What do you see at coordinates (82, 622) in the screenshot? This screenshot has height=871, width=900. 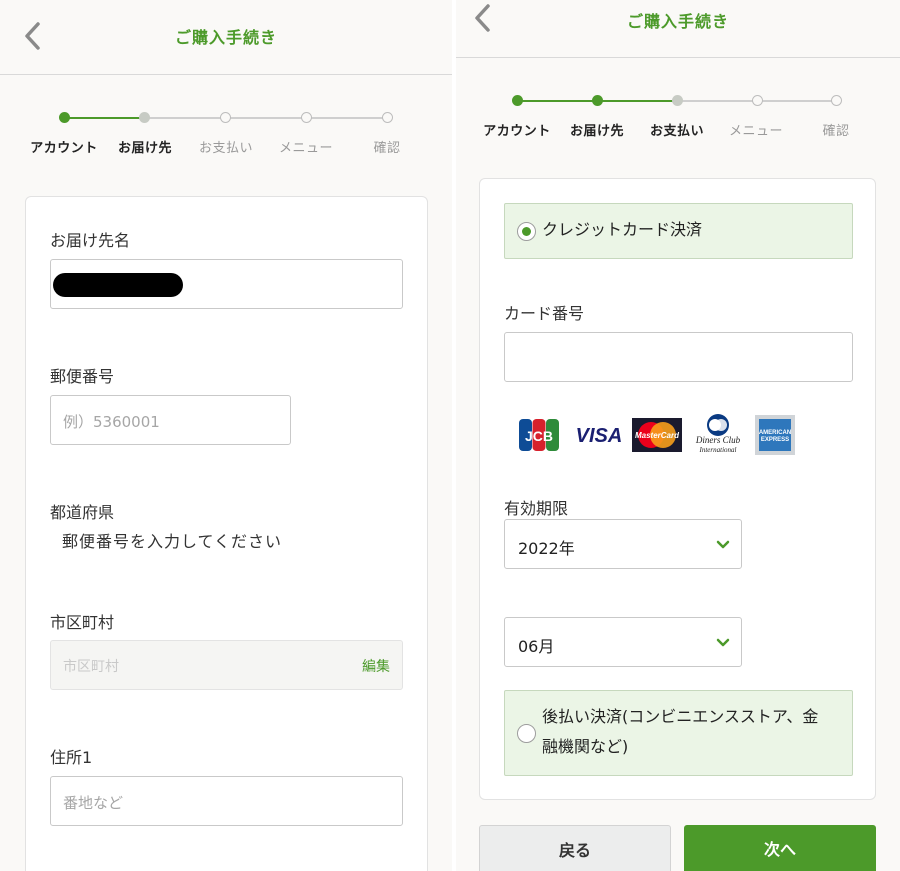 I see `city-label: 市区町村` at bounding box center [82, 622].